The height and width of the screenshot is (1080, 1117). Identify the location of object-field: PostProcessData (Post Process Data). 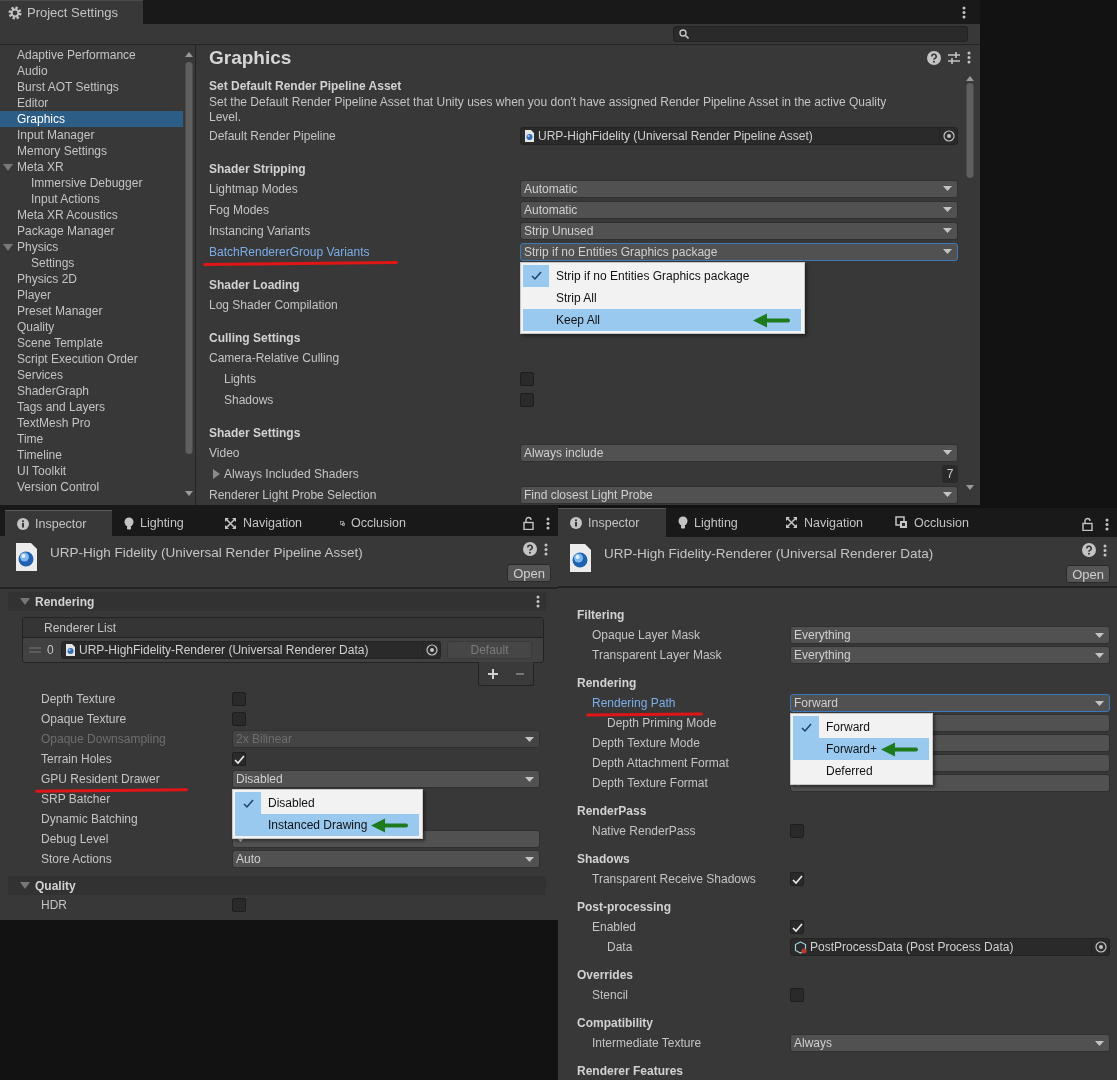
(950, 947).